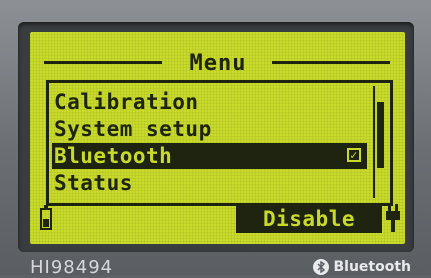 The image size is (431, 278). I want to click on bluetooth-logo-icon, so click(321, 267).